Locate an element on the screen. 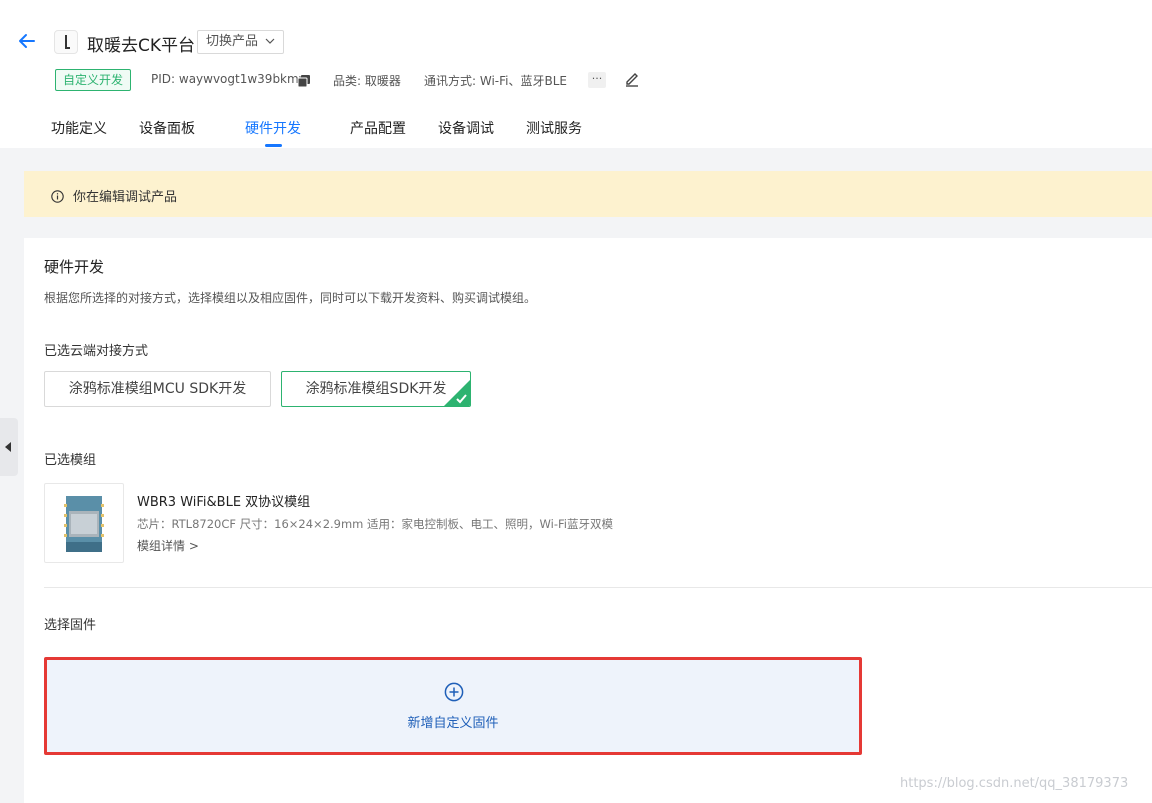 The image size is (1152, 803). caret-left-icon is located at coordinates (8, 447).